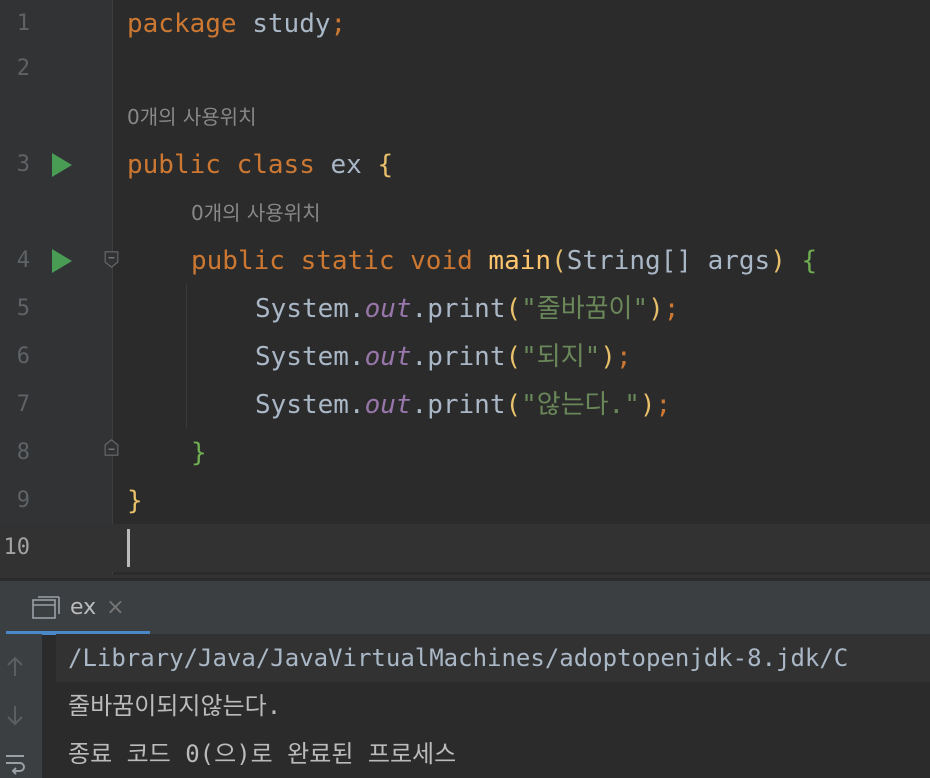  What do you see at coordinates (23, 164) in the screenshot?
I see `line-number: 3` at bounding box center [23, 164].